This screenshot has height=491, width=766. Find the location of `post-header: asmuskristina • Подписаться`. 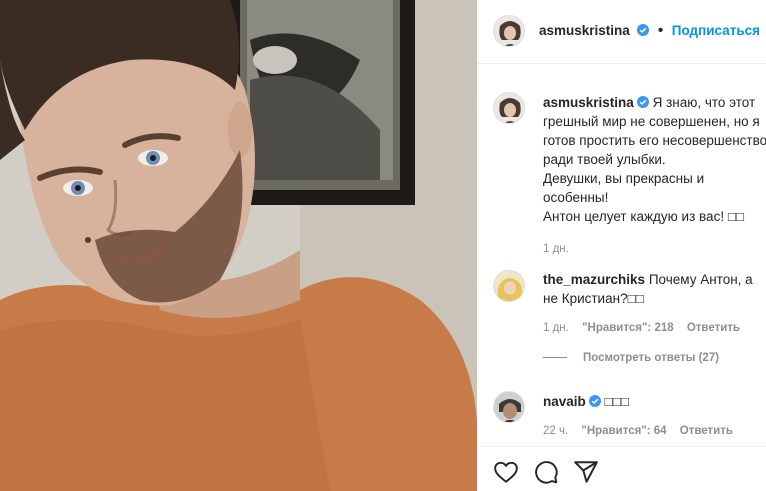

post-header: asmuskristina • Подписаться is located at coordinates (621, 32).